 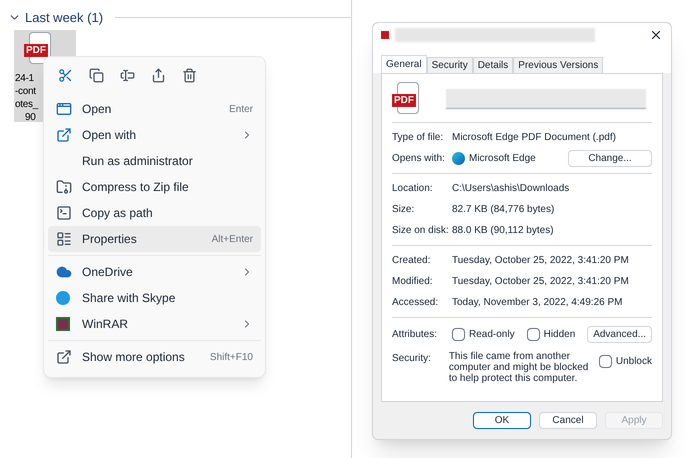 I want to click on shortcut-label: Enter, so click(x=241, y=109).